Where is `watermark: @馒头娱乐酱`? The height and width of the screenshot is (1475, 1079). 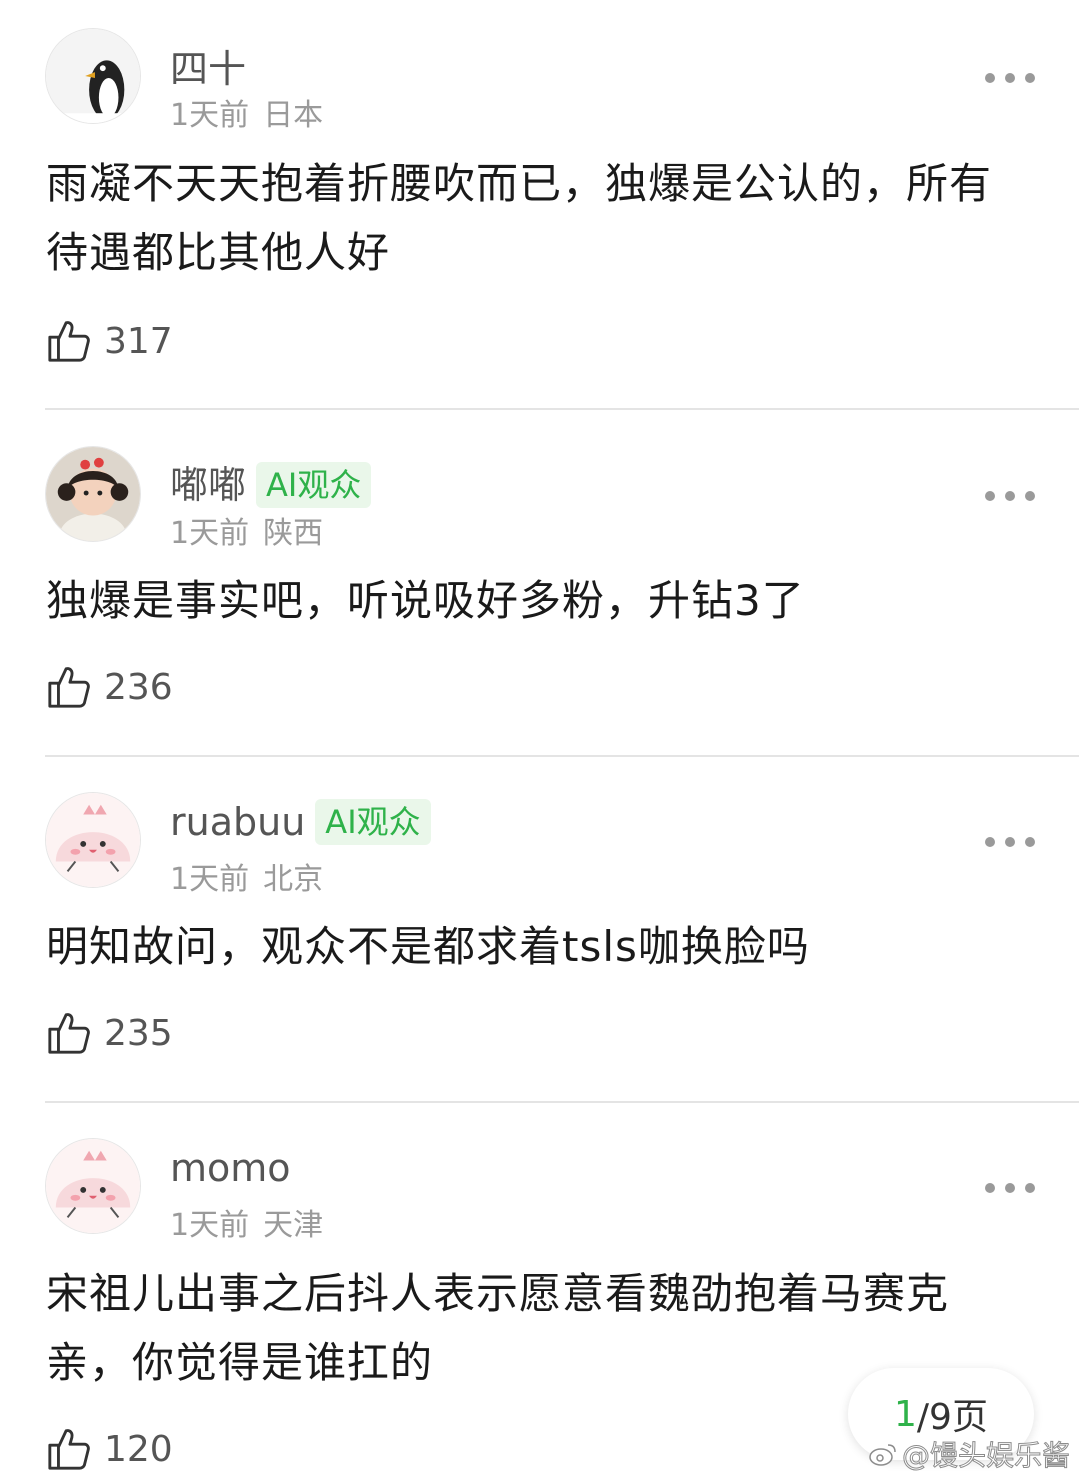 watermark: @馒头娱乐酱 is located at coordinates (969, 1454).